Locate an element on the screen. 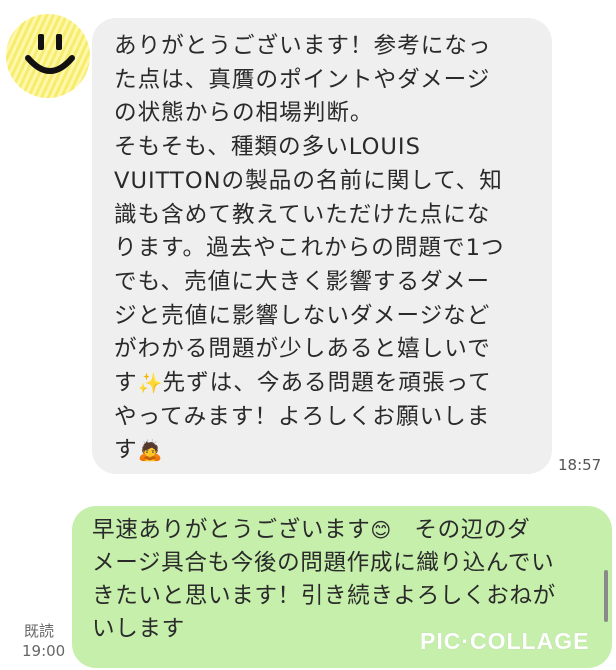 This screenshot has height=670, width=616. sparkles-icon: ✨ is located at coordinates (150, 383).